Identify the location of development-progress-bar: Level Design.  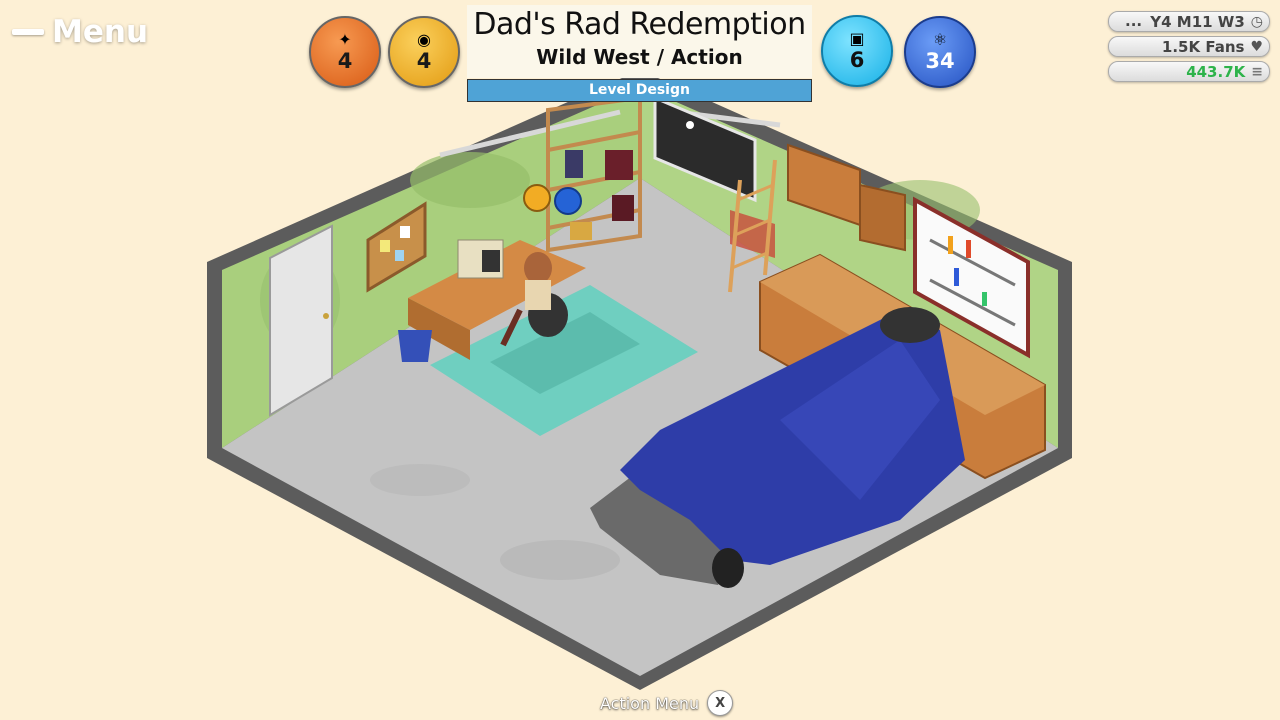
(639, 90).